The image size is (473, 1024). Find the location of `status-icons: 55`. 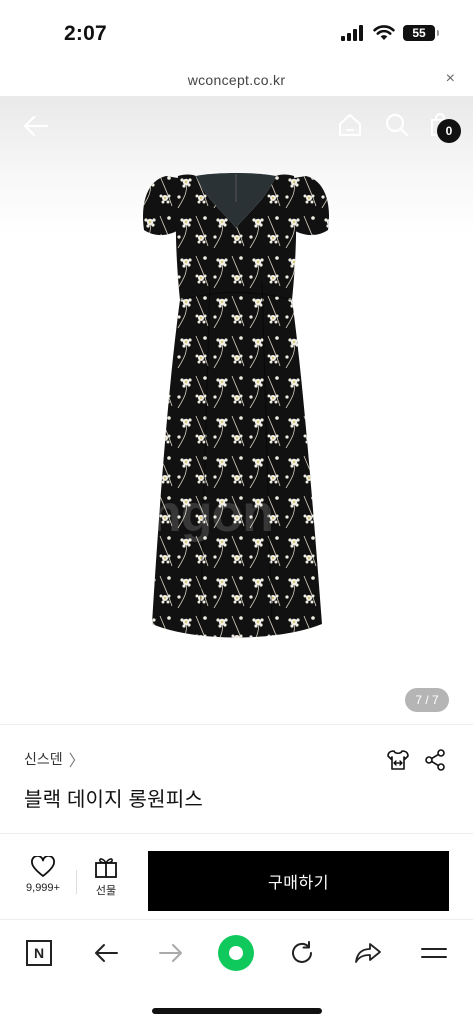

status-icons: 55 is located at coordinates (390, 33).